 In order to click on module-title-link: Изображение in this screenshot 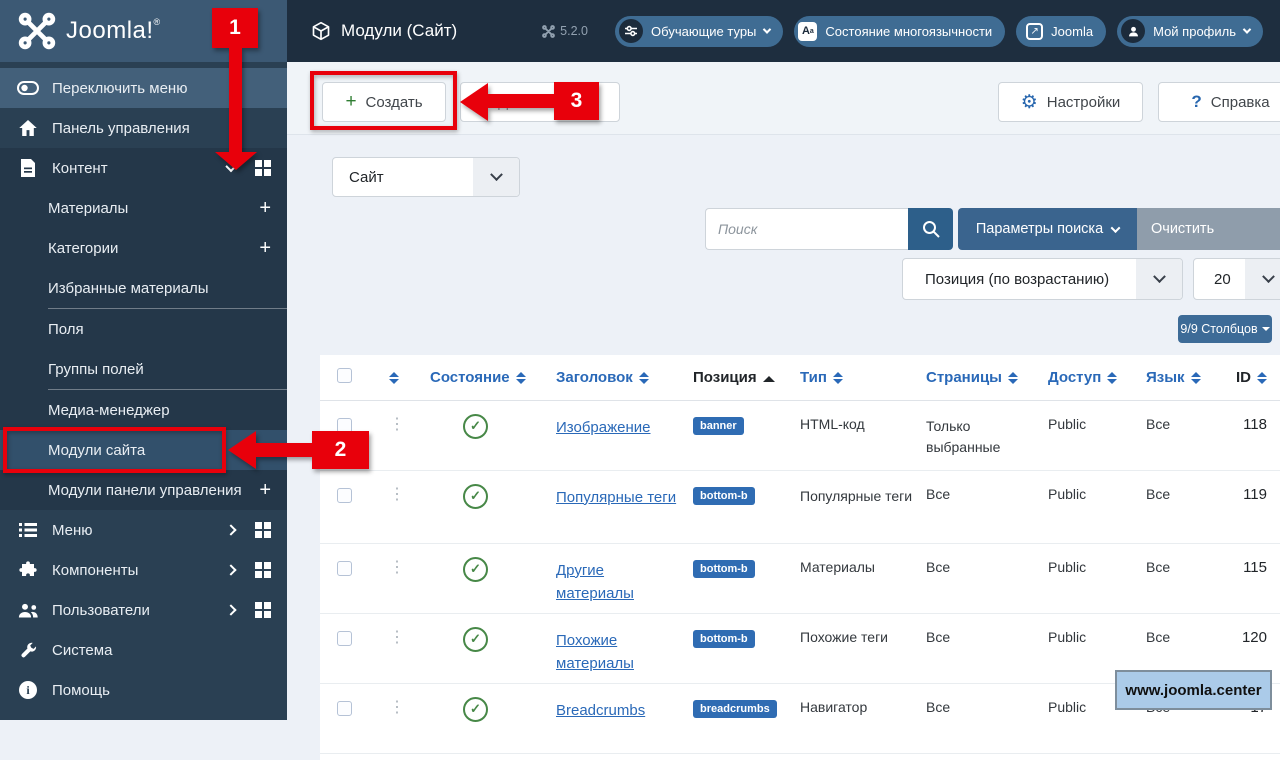, I will do `click(603, 427)`.